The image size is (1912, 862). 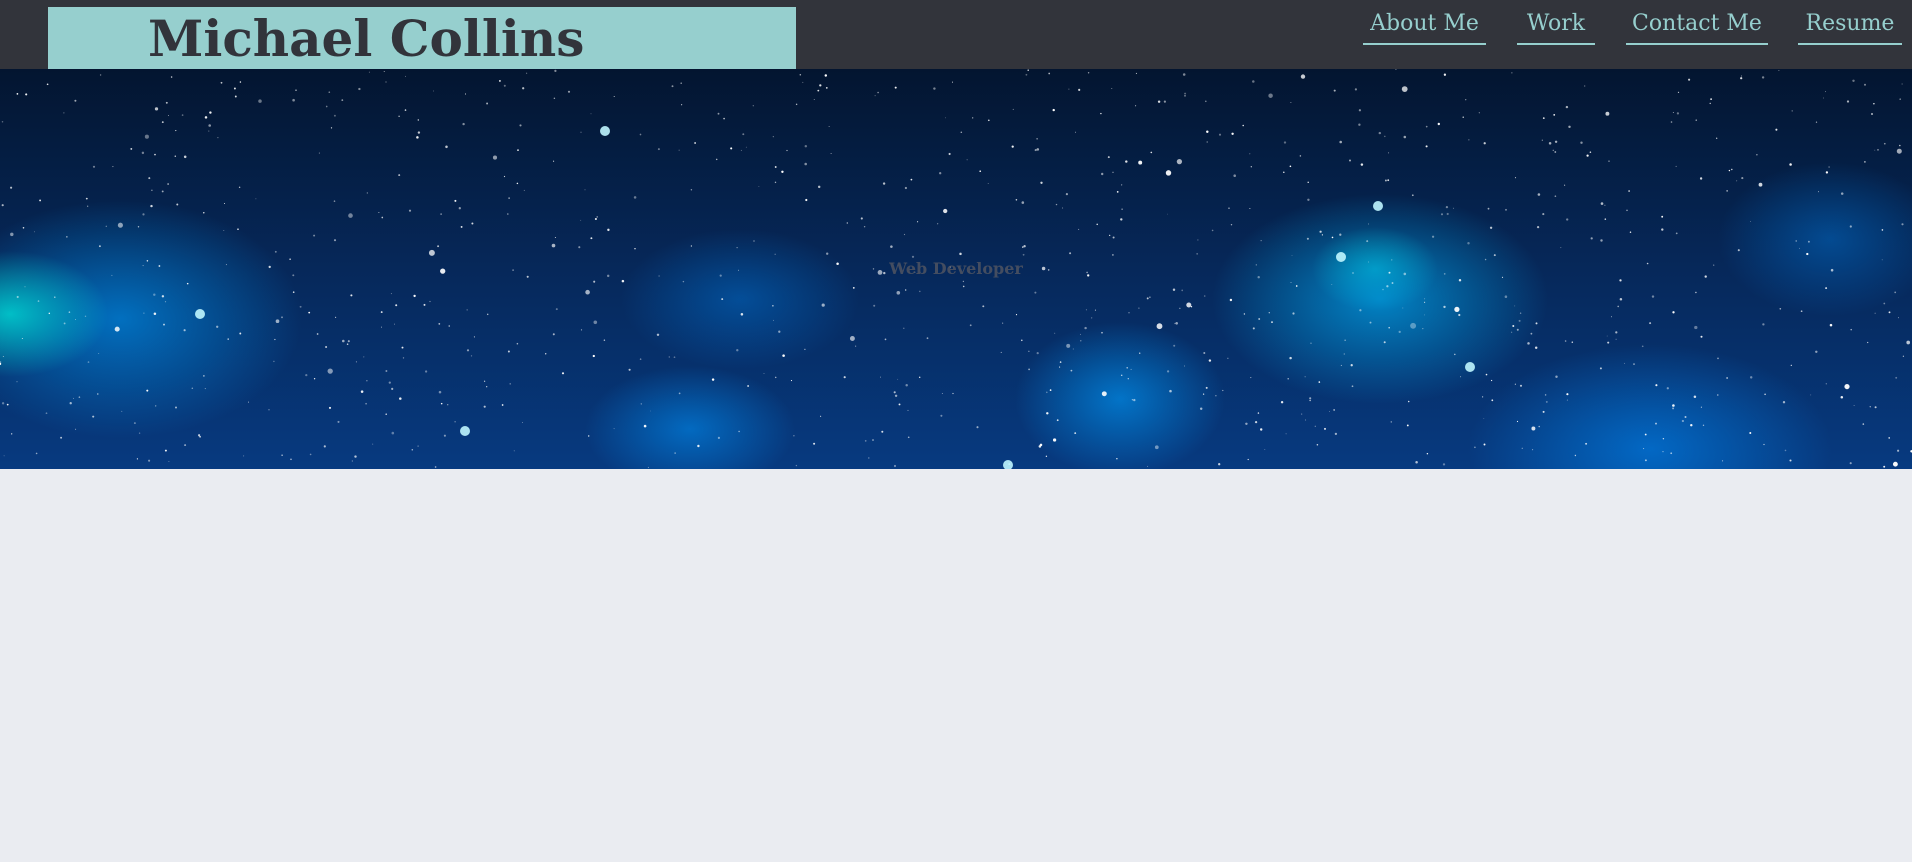 What do you see at coordinates (1424, 27) in the screenshot?
I see `nav-link-about-me: About Me` at bounding box center [1424, 27].